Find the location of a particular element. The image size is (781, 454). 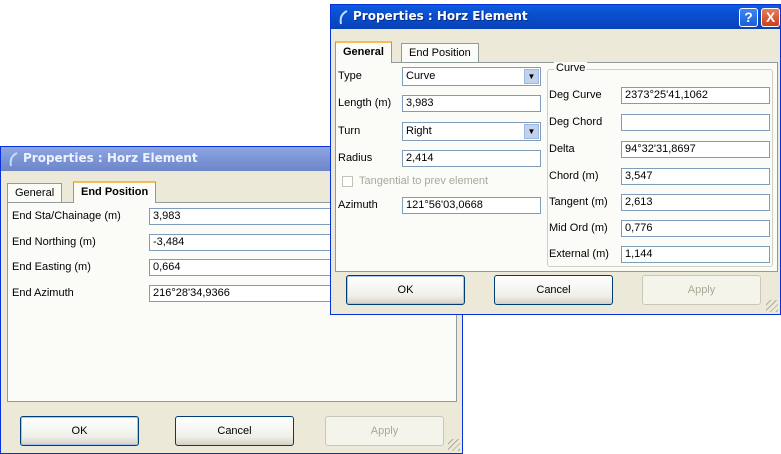

deg-chord-label: Deg Chord is located at coordinates (576, 122).